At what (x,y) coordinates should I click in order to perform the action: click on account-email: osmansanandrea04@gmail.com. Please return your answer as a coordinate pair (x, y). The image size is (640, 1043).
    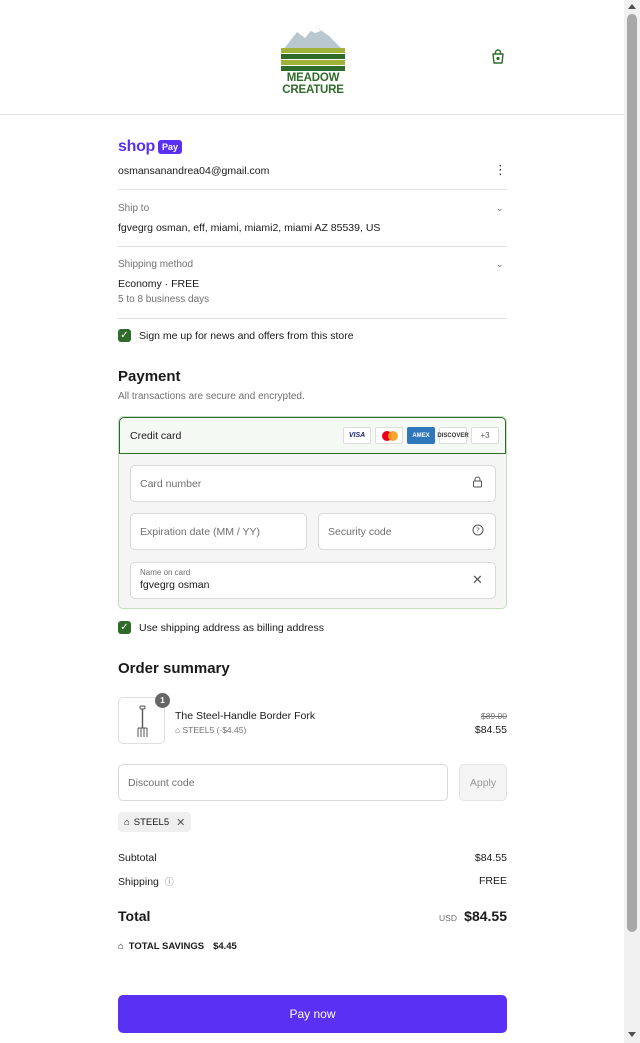
    Looking at the image, I should click on (194, 171).